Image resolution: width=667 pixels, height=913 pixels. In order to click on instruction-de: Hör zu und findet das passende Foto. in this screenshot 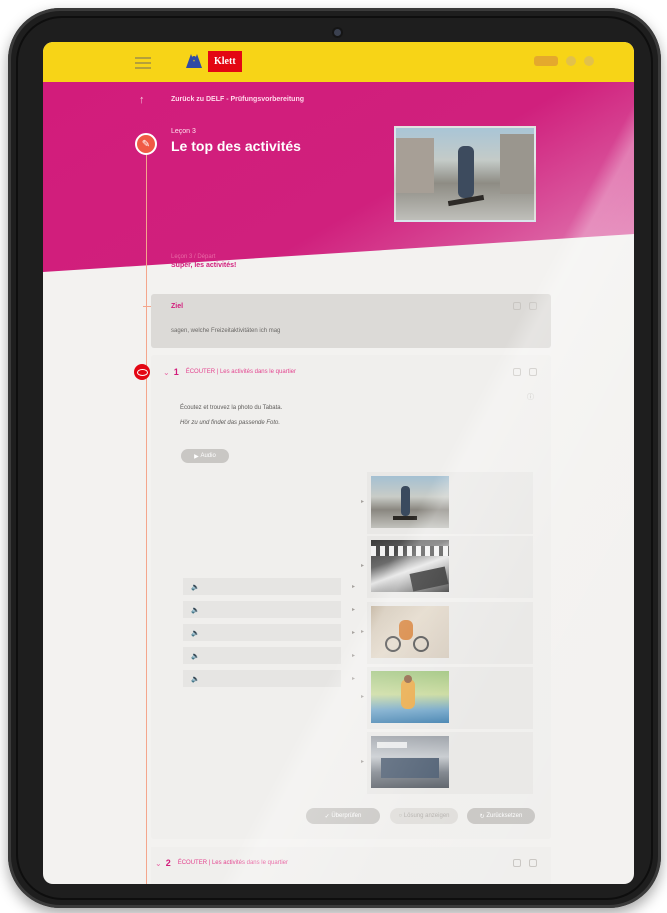, I will do `click(230, 423)`.